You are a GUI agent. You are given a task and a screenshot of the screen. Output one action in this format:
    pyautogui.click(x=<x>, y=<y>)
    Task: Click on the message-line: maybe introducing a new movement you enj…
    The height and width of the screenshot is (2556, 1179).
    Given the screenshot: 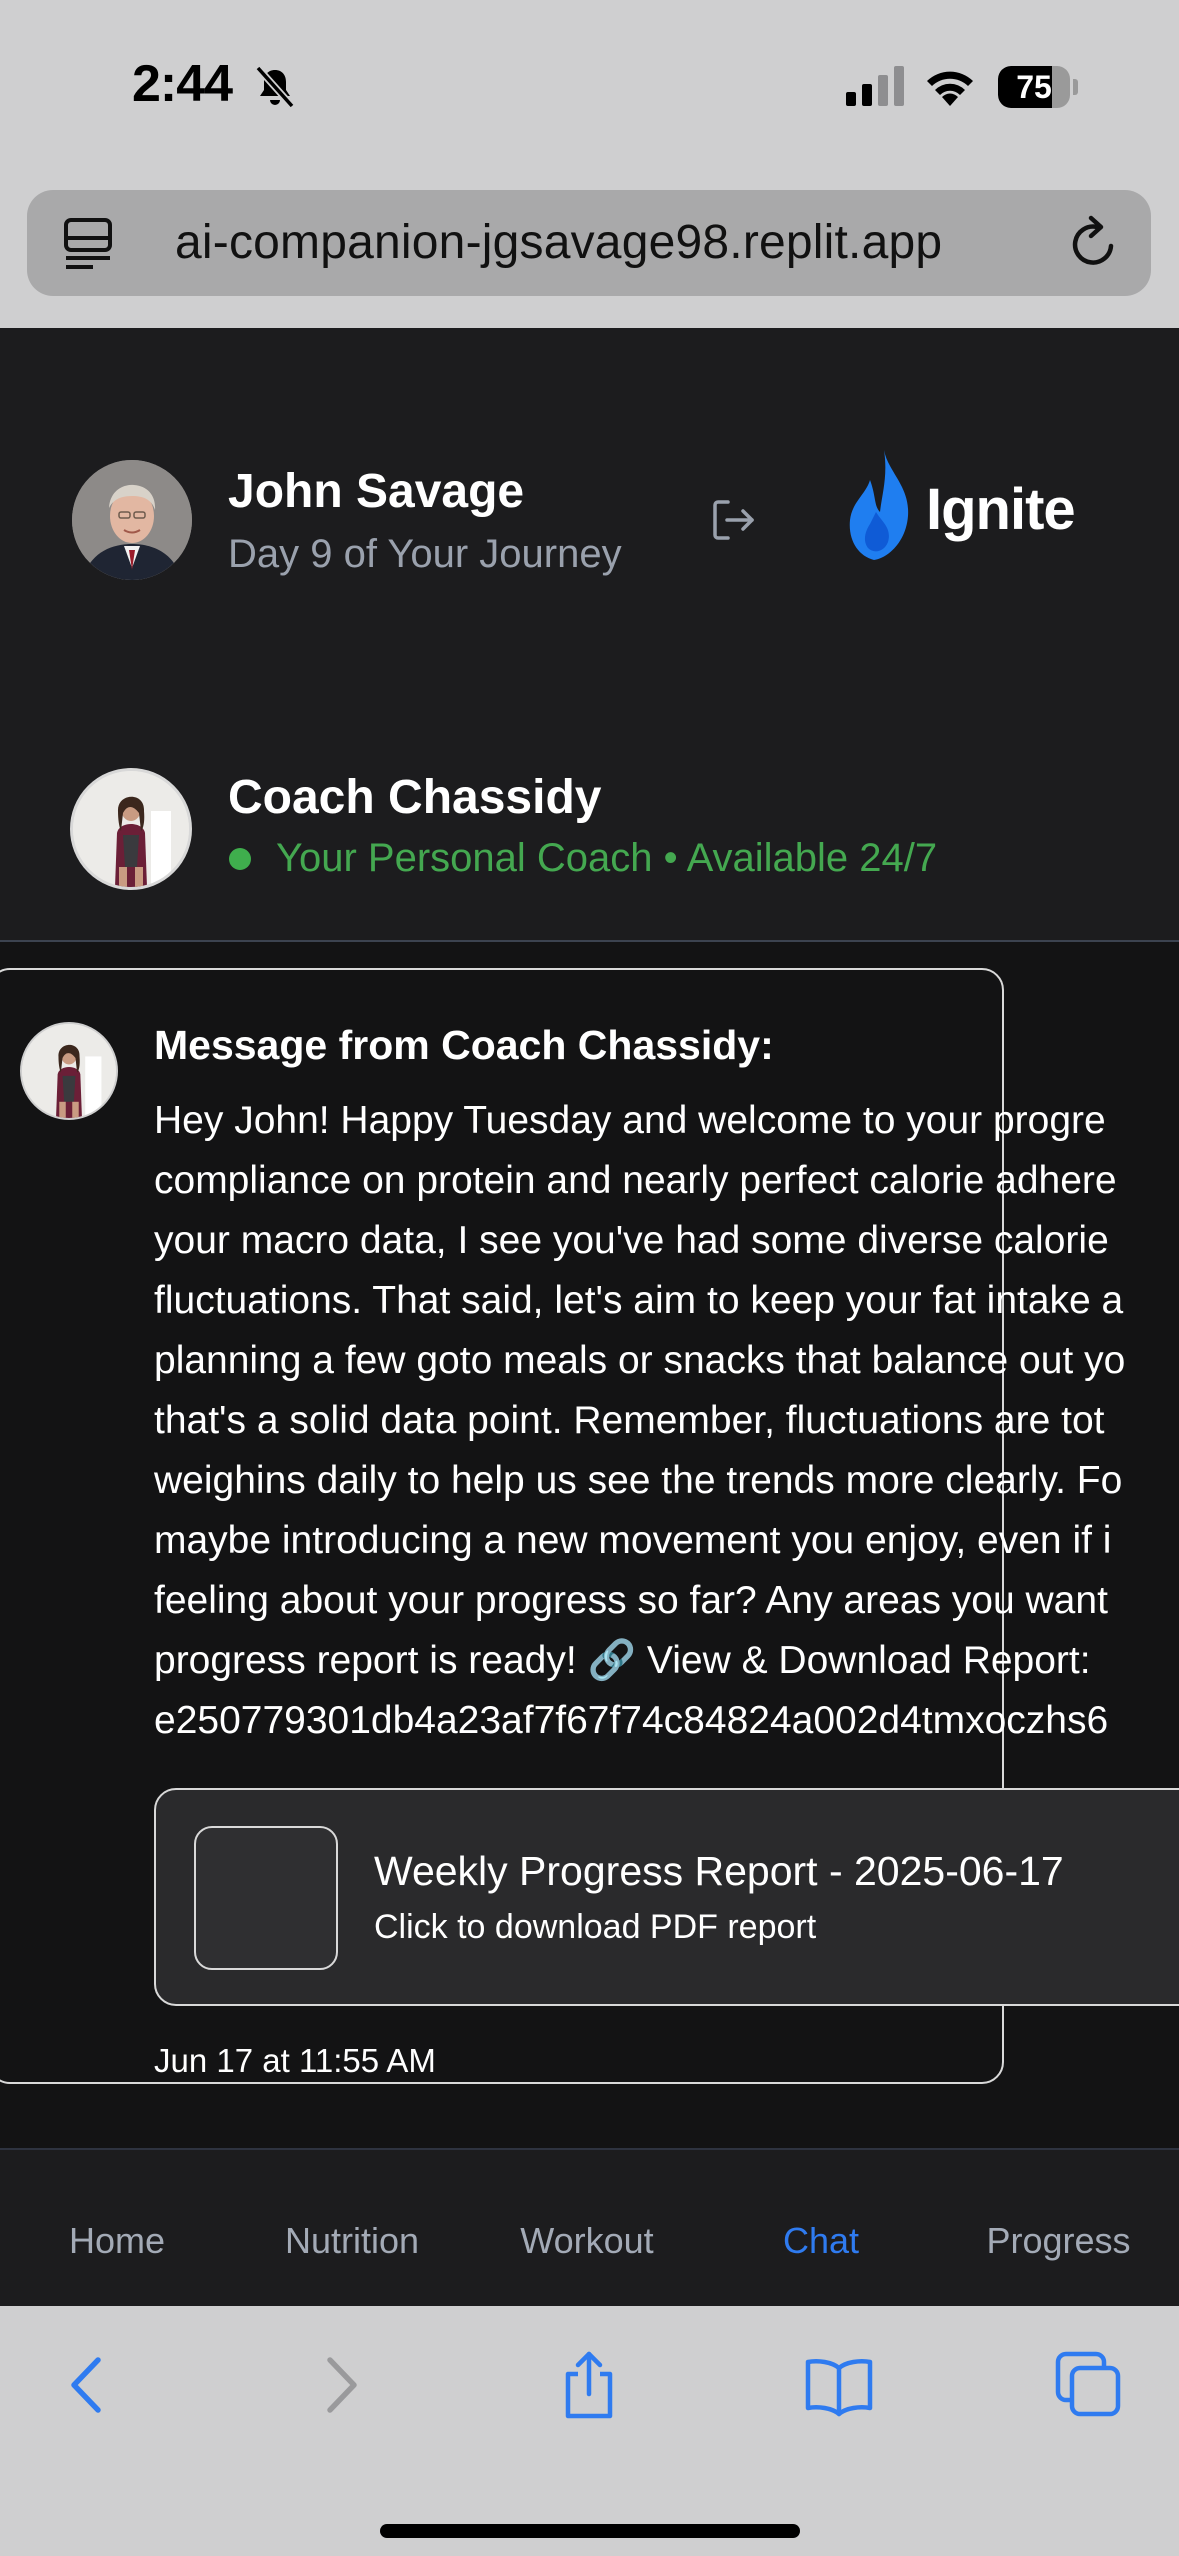 What is the action you would take?
    pyautogui.click(x=633, y=1540)
    